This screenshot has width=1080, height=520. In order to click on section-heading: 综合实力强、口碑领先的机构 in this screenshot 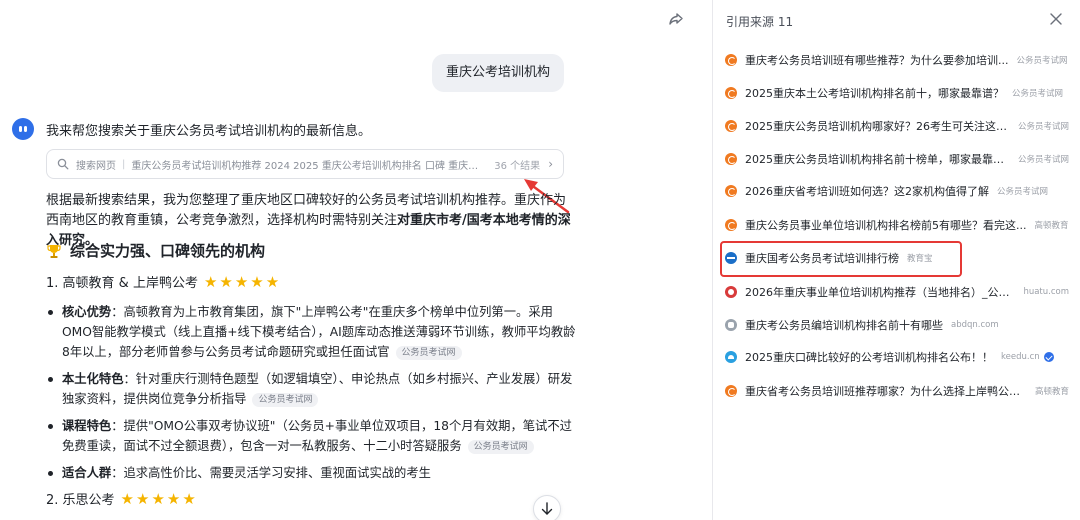, I will do `click(155, 250)`.